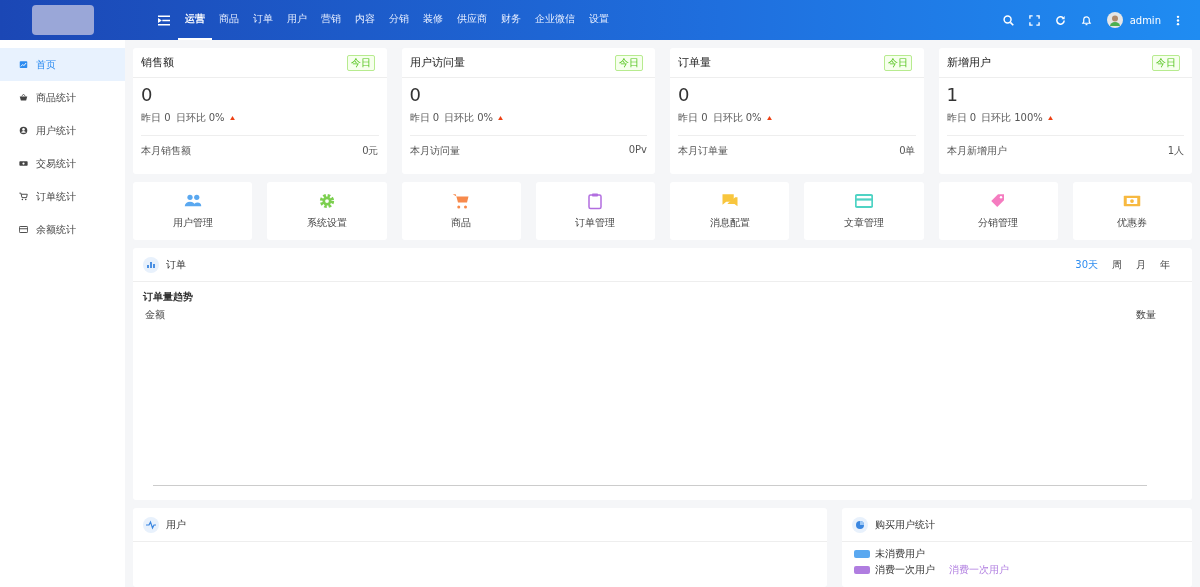 The width and height of the screenshot is (1200, 587). Describe the element at coordinates (263, 20) in the screenshot. I see `nav-tab: 订单` at that location.